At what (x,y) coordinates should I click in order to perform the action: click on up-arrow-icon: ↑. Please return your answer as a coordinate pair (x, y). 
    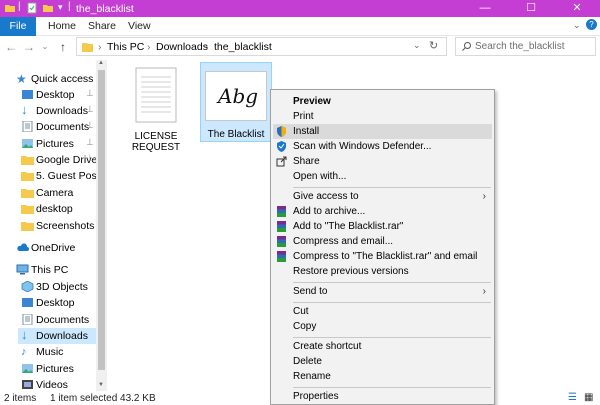
    Looking at the image, I should click on (63, 47).